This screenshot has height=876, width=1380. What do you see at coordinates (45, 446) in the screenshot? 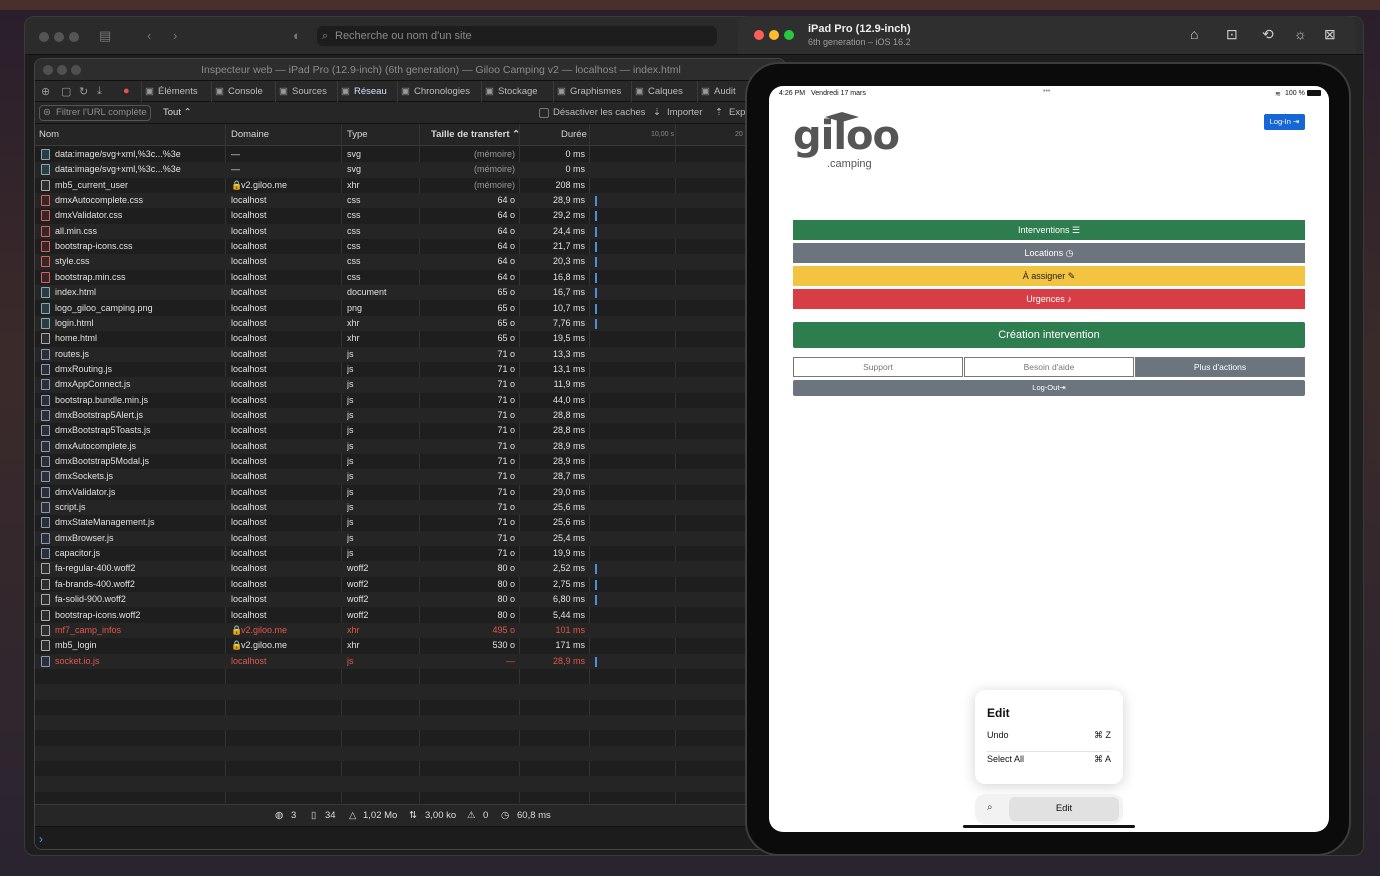
I see `file-icon` at bounding box center [45, 446].